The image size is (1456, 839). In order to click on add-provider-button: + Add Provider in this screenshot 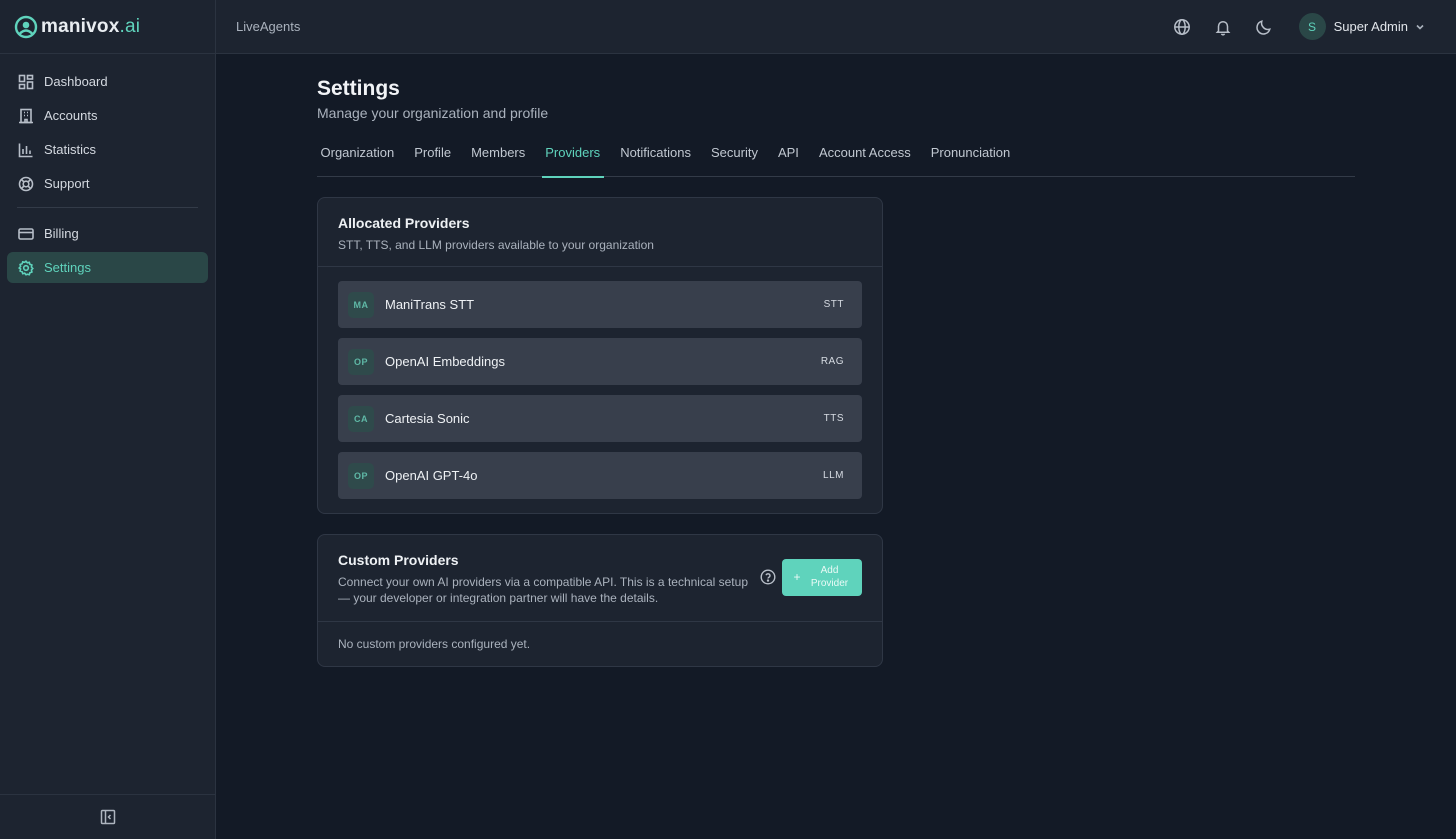, I will do `click(822, 577)`.